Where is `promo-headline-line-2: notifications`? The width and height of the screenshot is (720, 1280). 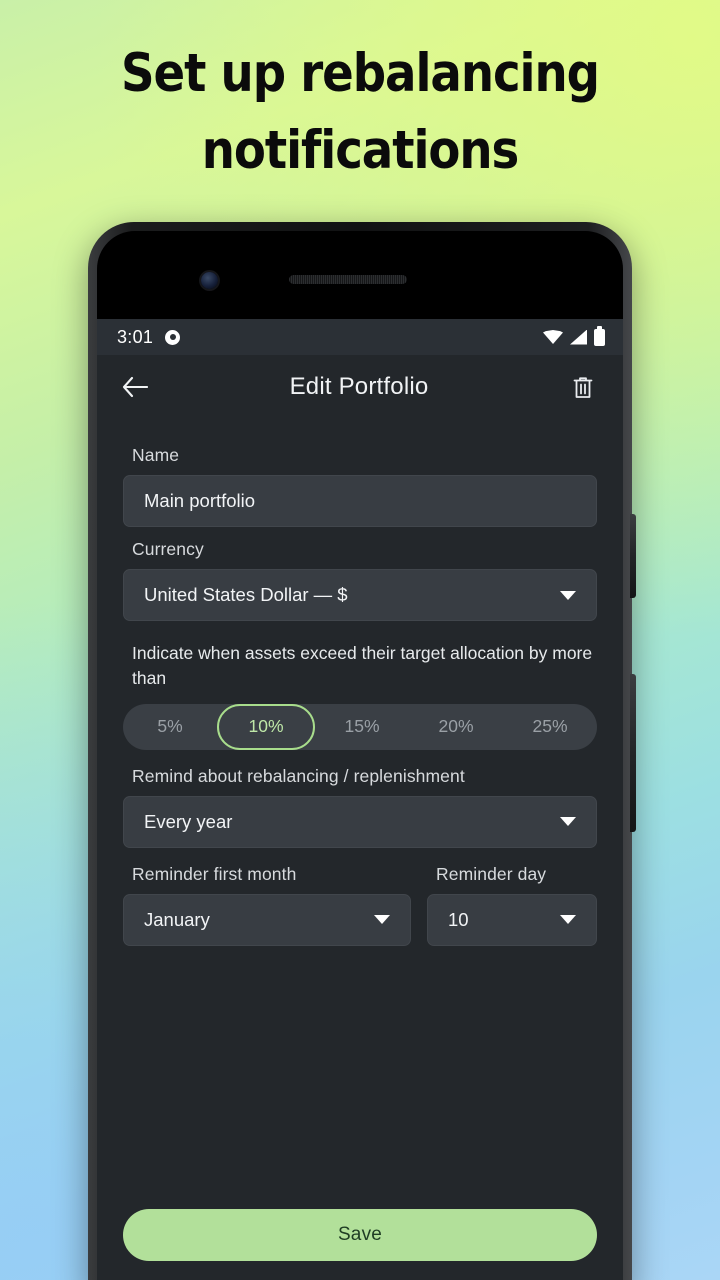 promo-headline-line-2: notifications is located at coordinates (360, 150).